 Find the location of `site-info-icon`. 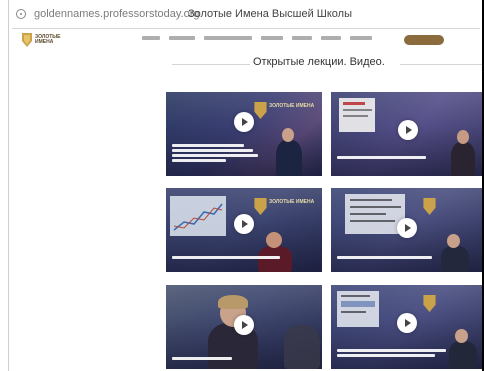

site-info-icon is located at coordinates (21, 14).